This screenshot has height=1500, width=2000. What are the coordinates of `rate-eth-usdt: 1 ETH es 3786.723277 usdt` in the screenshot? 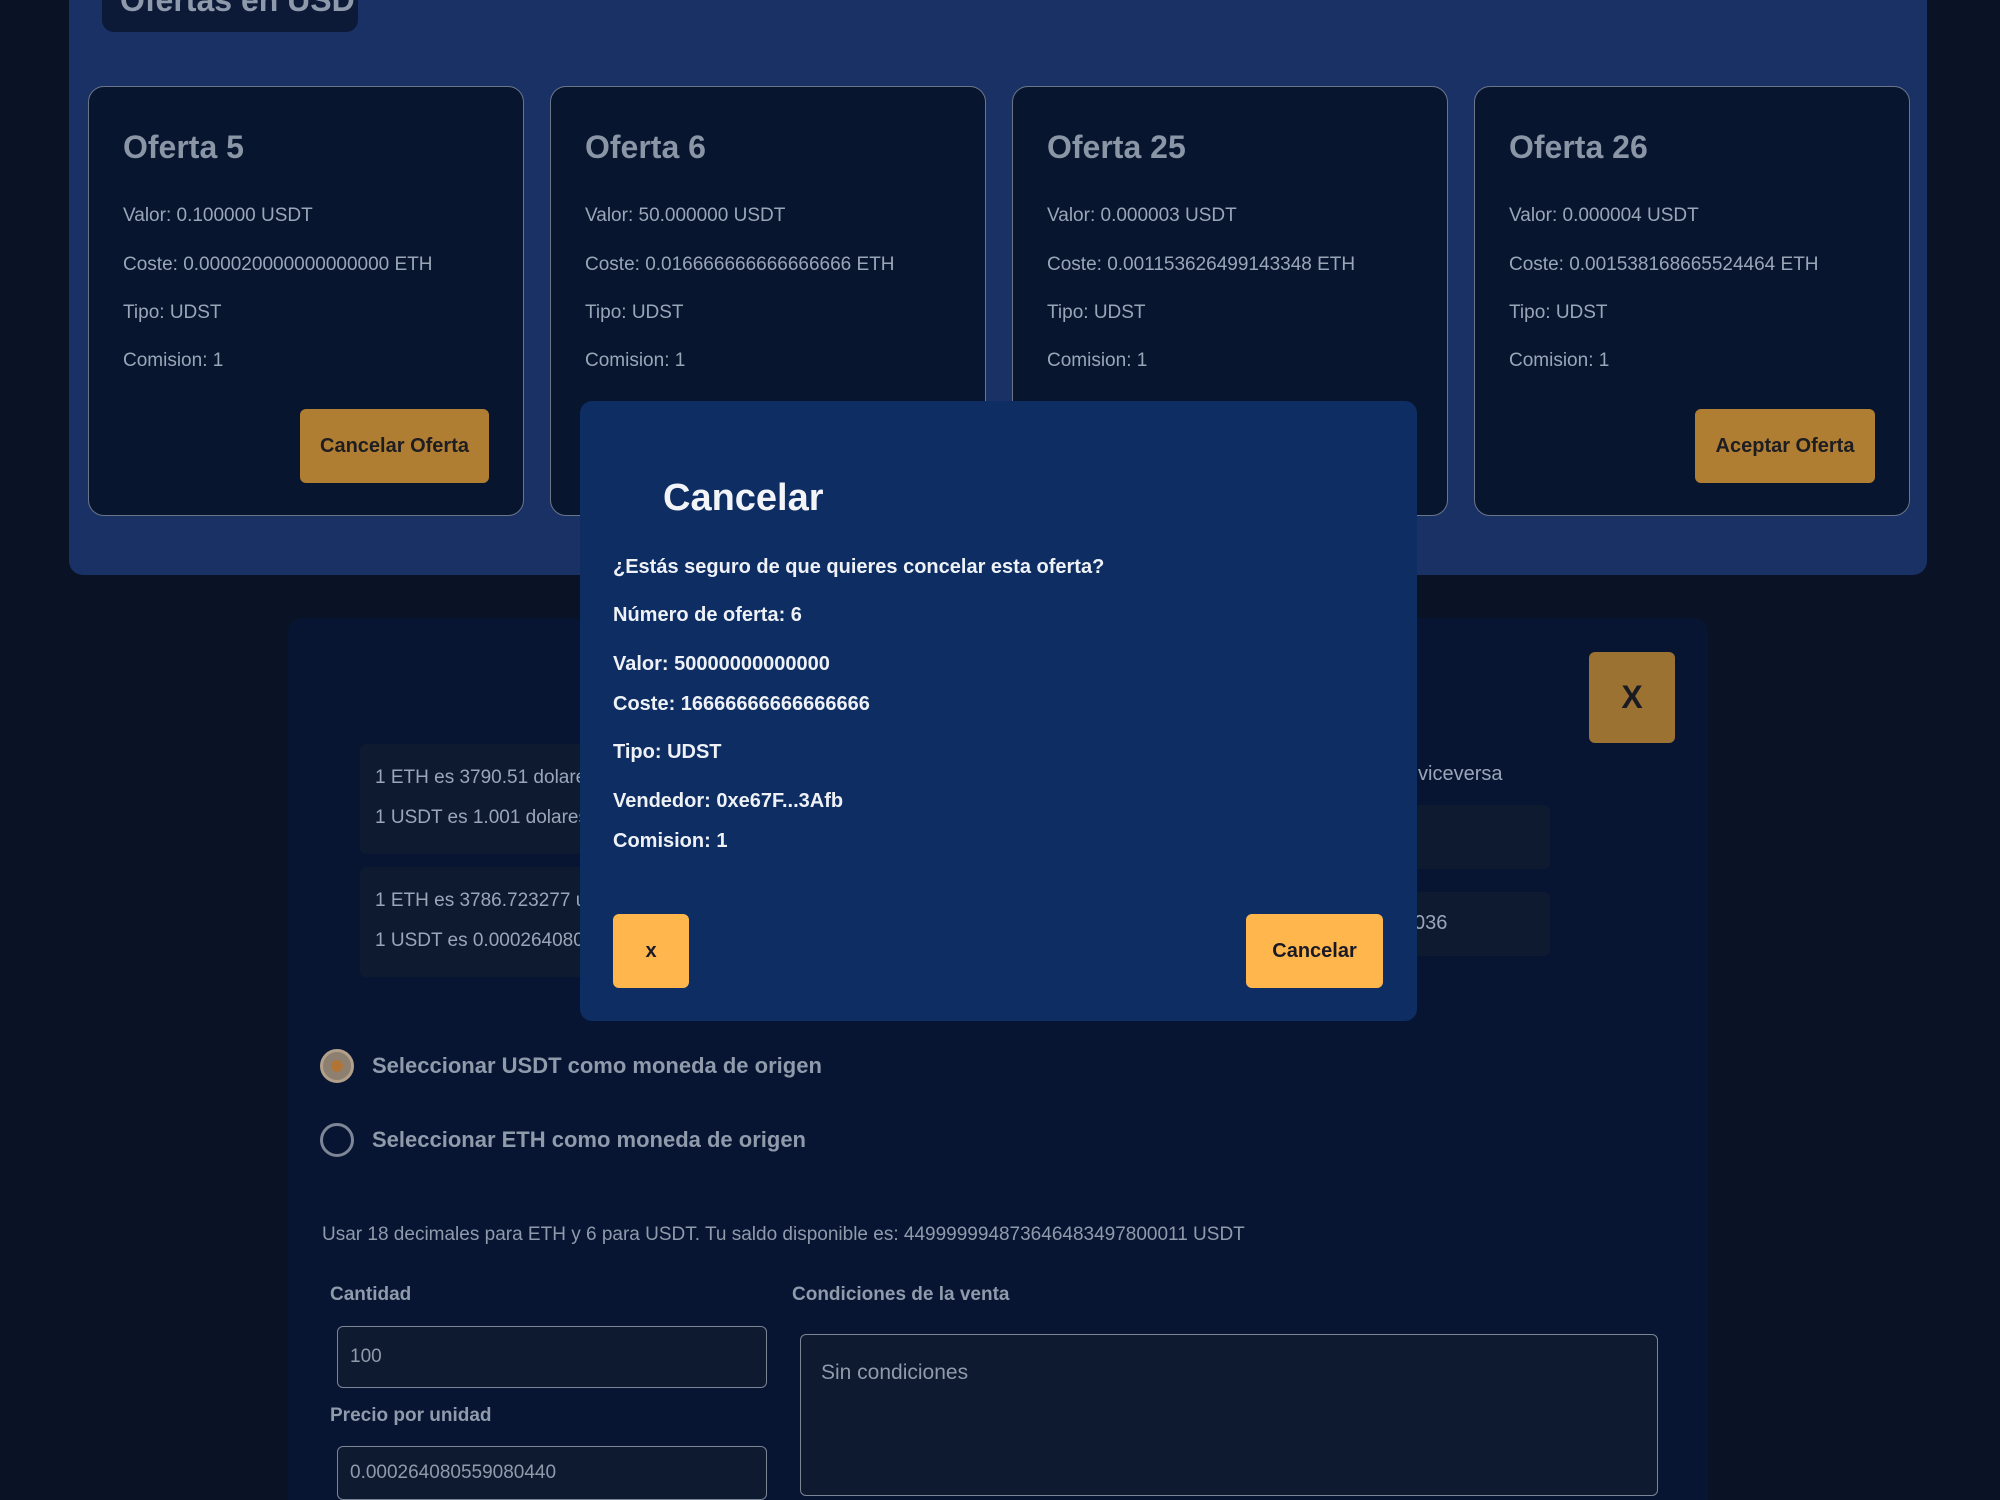 It's located at (493, 900).